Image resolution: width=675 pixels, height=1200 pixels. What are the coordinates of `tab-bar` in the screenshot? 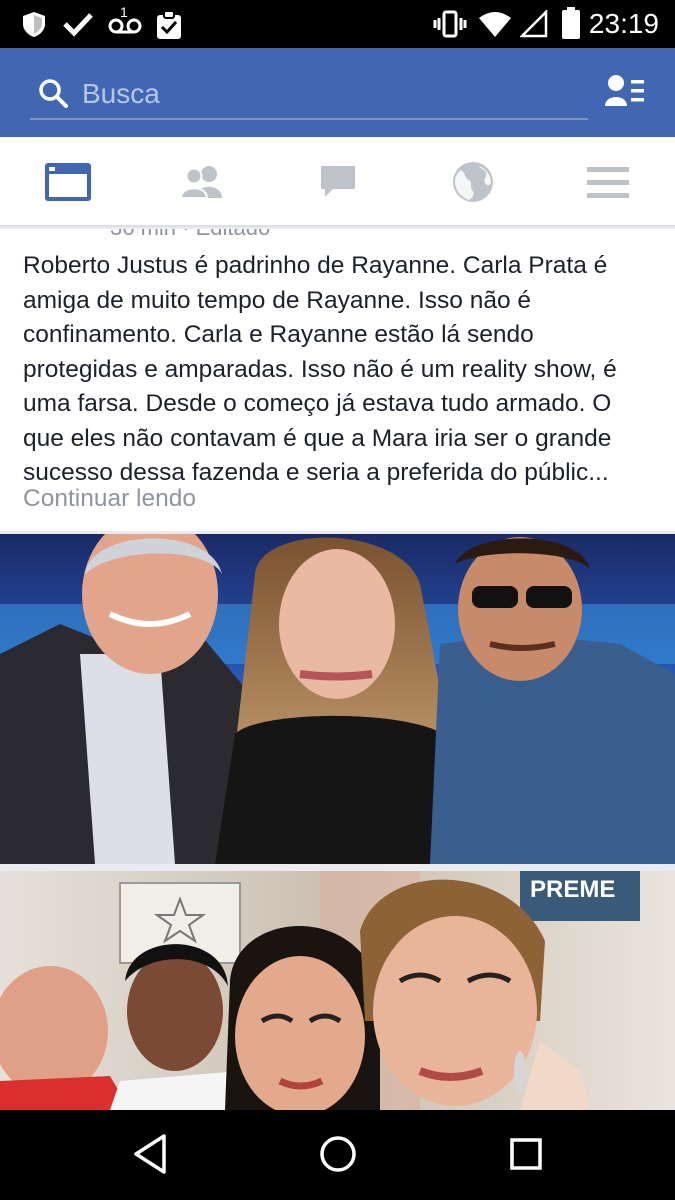 It's located at (337, 182).